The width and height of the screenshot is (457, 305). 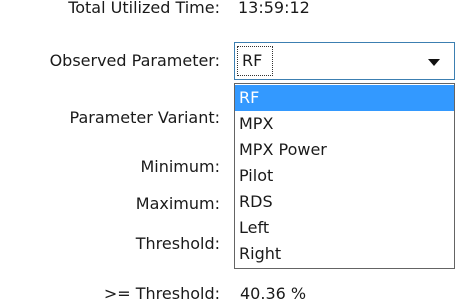 I want to click on maximum-label: Maximum:, so click(x=177, y=203).